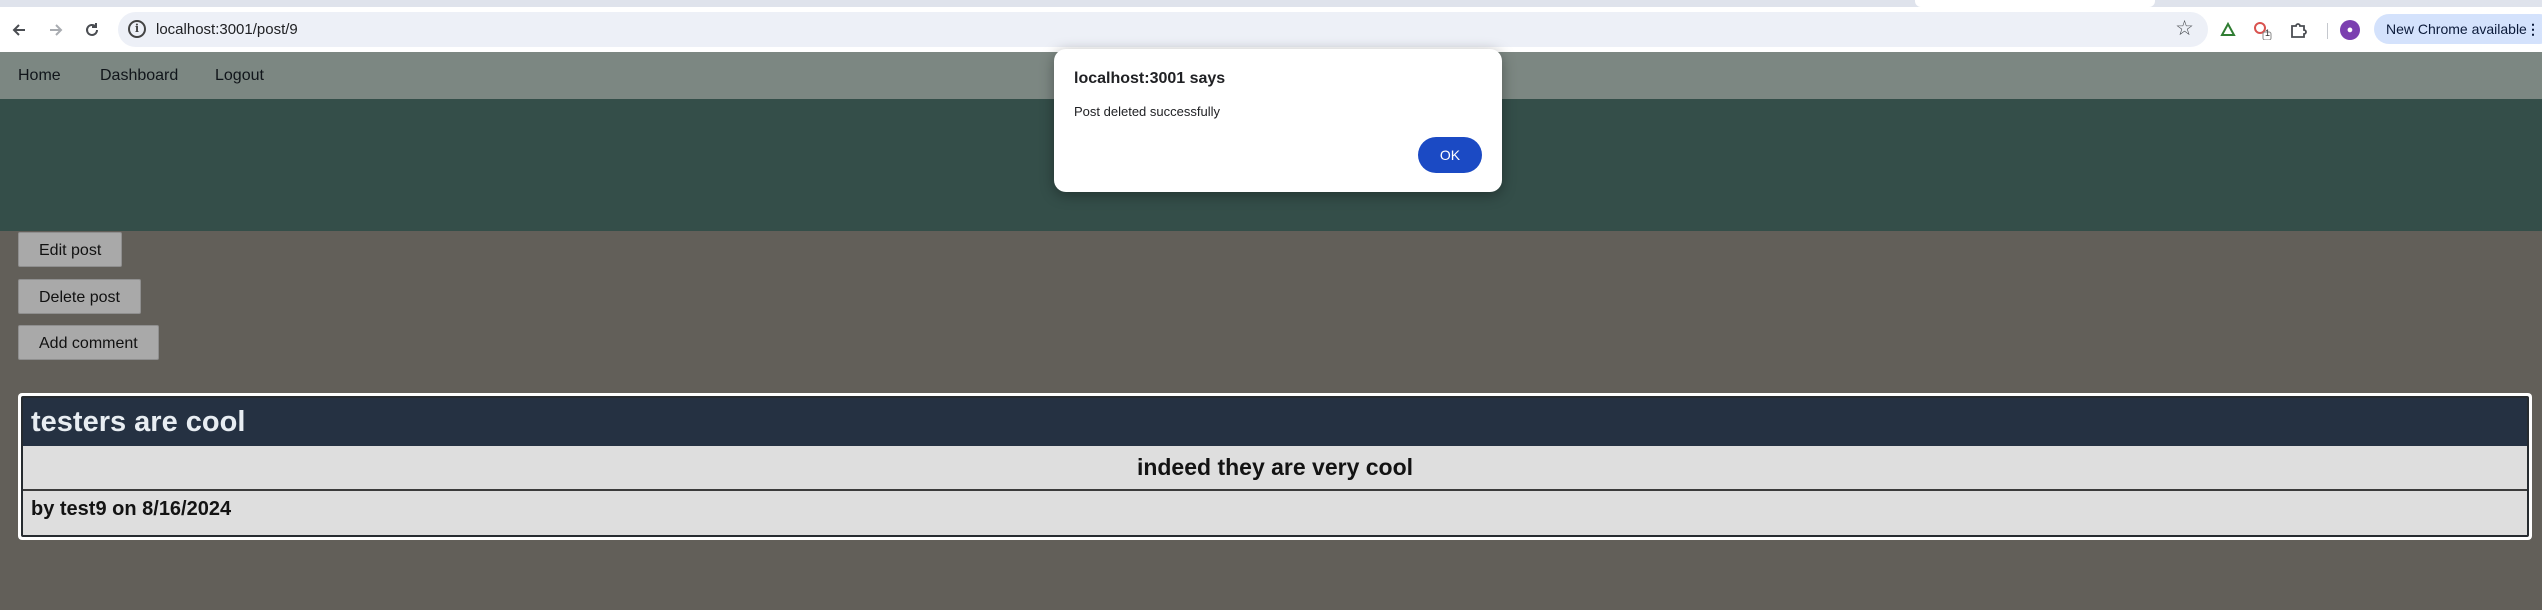  I want to click on back-icon, so click(19, 30).